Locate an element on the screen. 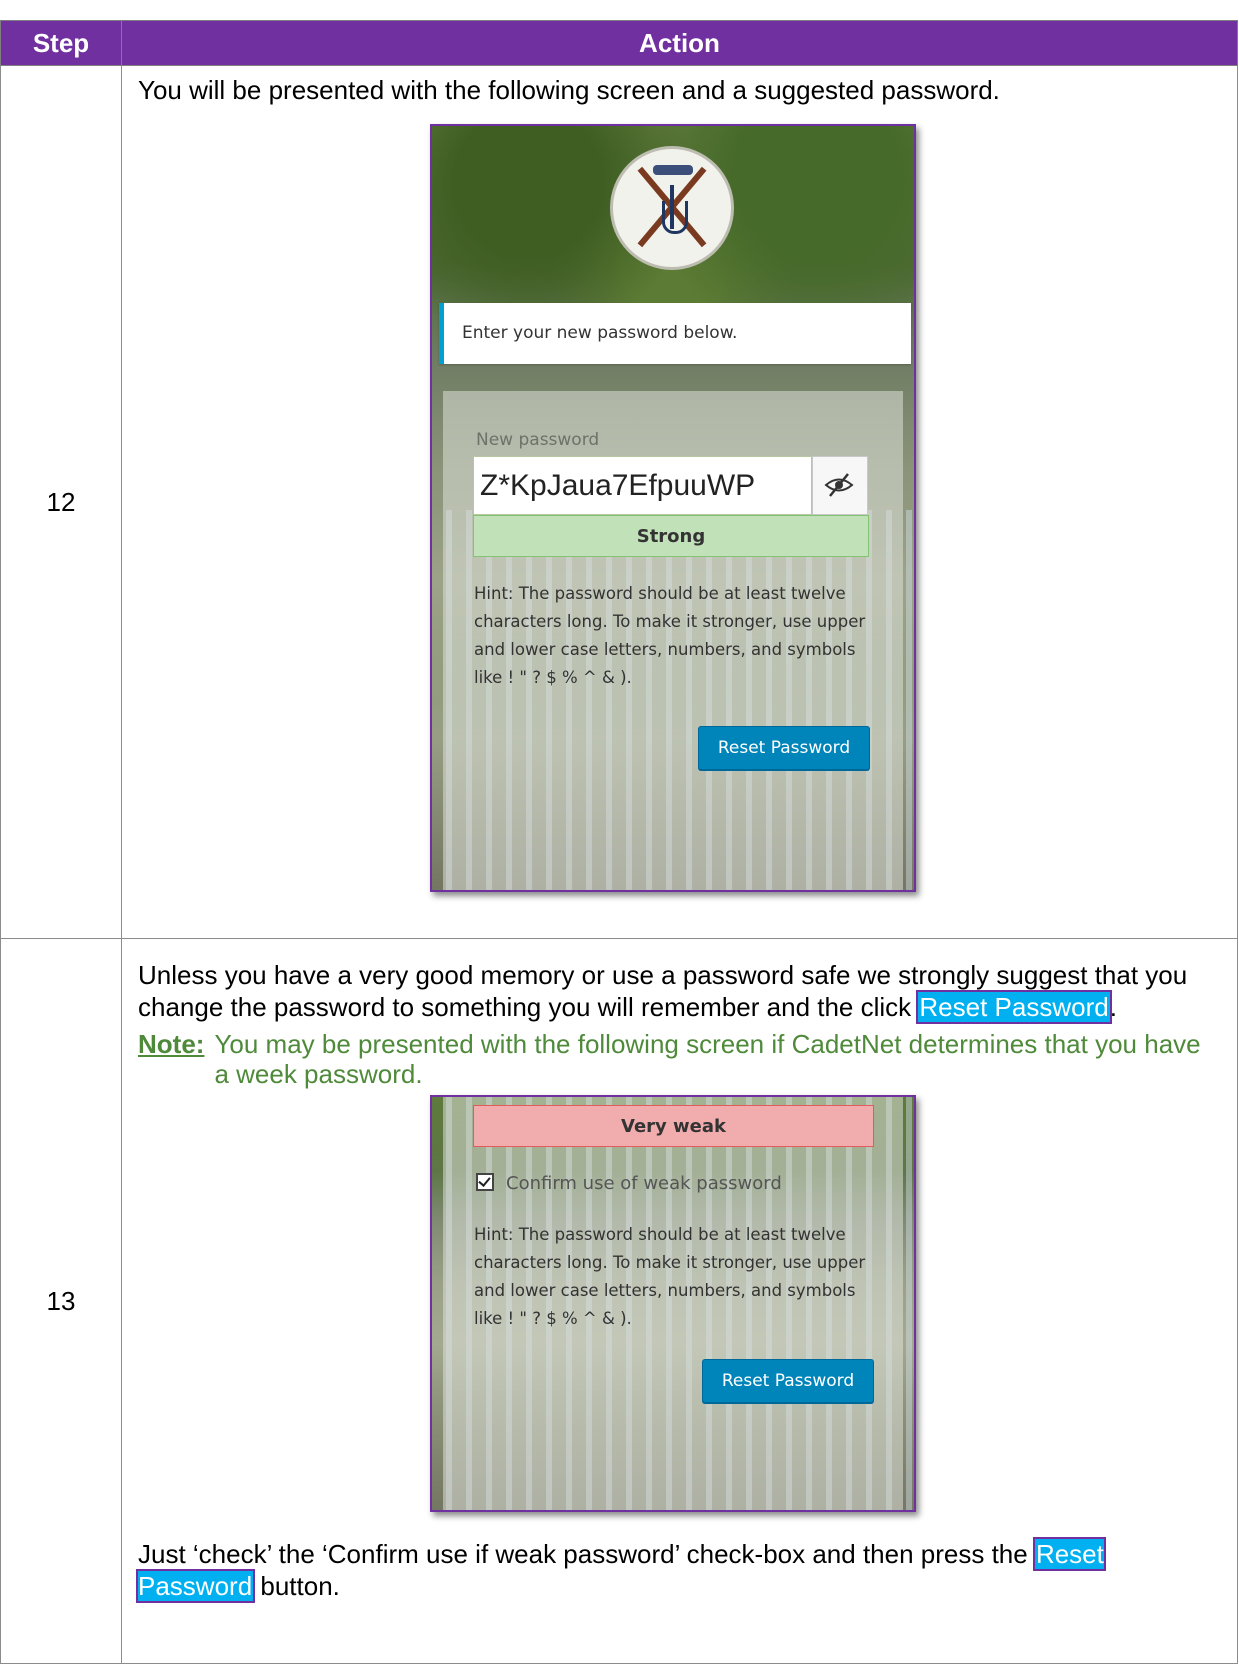 This screenshot has height=1664, width=1239. header-row: Step Action is located at coordinates (619, 43).